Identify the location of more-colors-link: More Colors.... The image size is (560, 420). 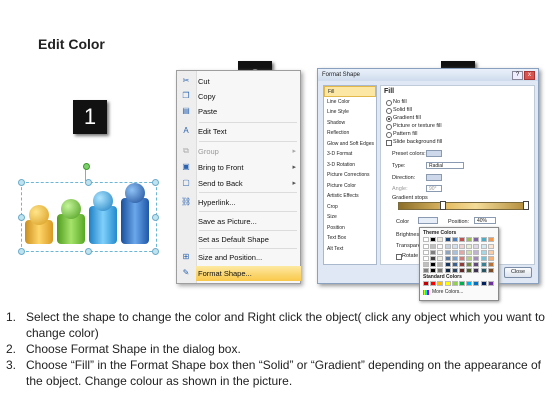
(447, 292).